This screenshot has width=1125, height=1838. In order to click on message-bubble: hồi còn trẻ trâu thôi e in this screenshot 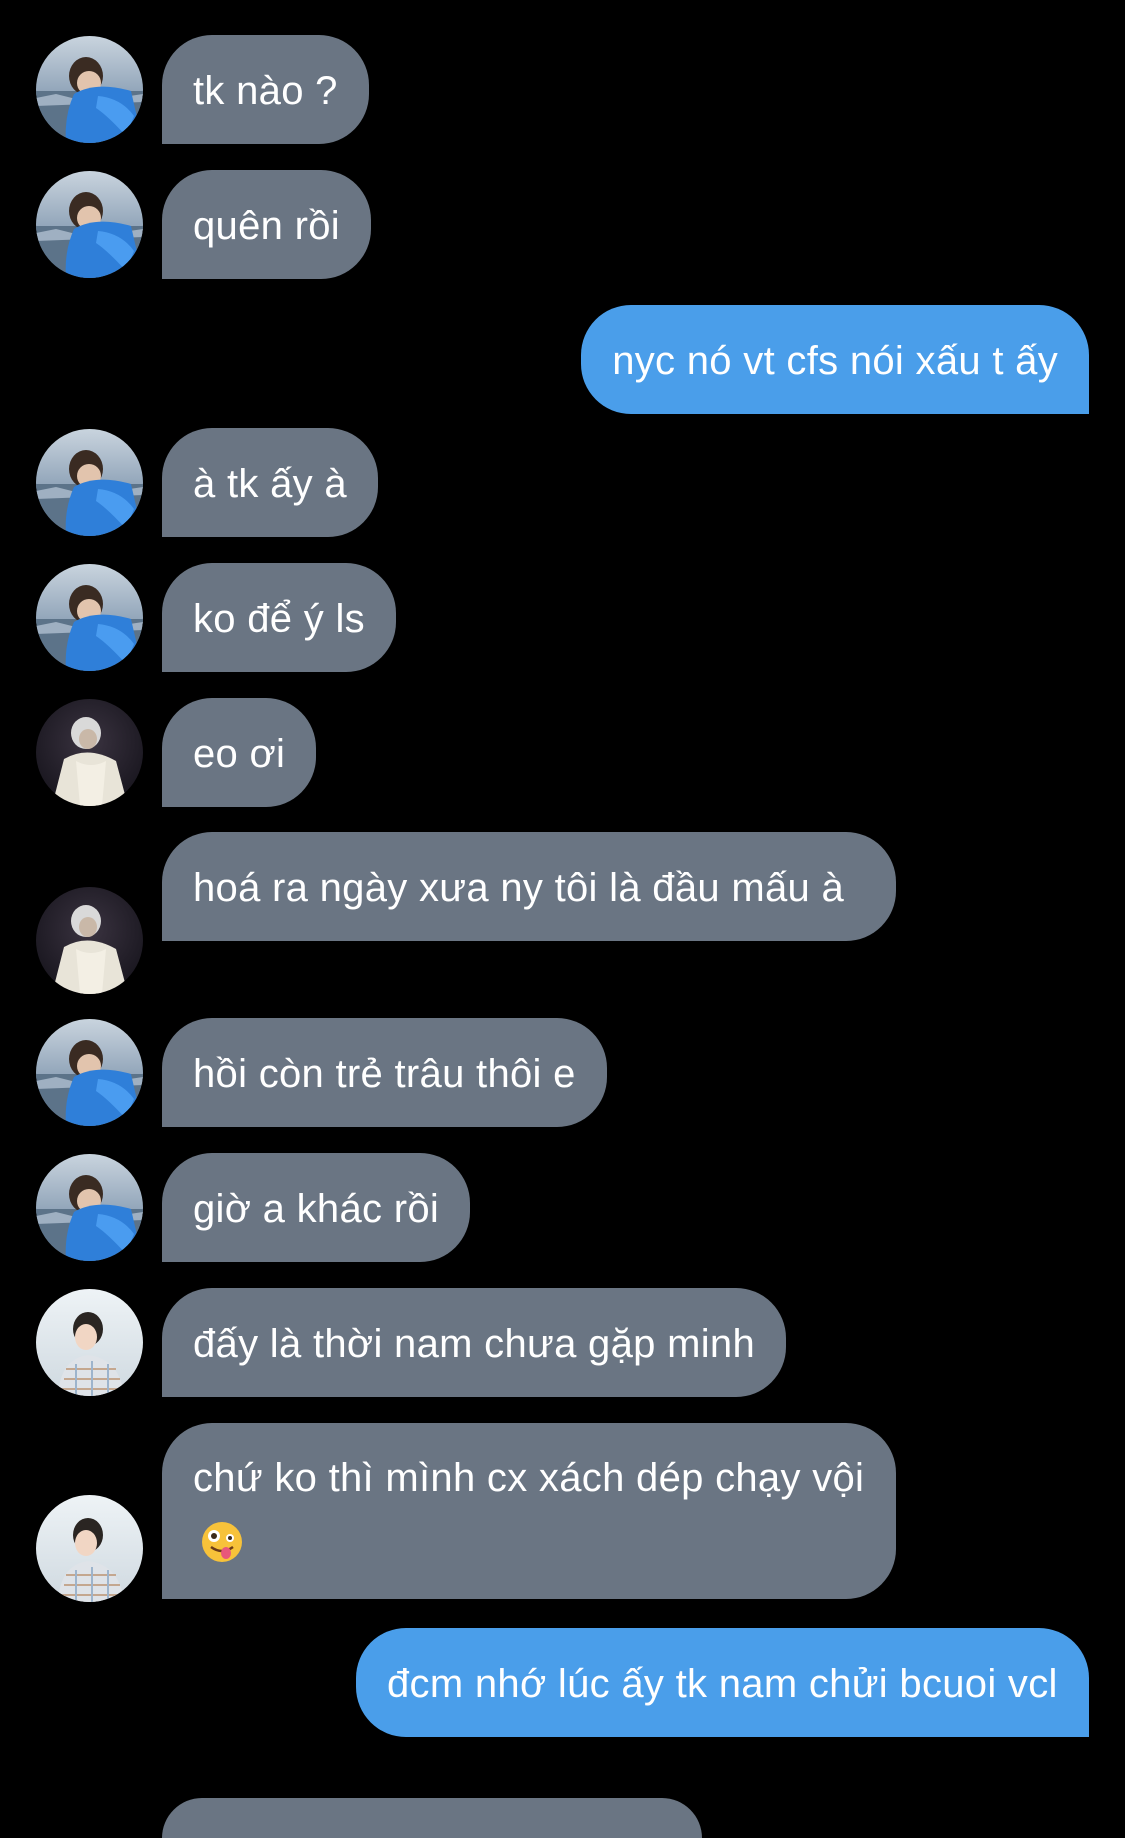, I will do `click(384, 1072)`.